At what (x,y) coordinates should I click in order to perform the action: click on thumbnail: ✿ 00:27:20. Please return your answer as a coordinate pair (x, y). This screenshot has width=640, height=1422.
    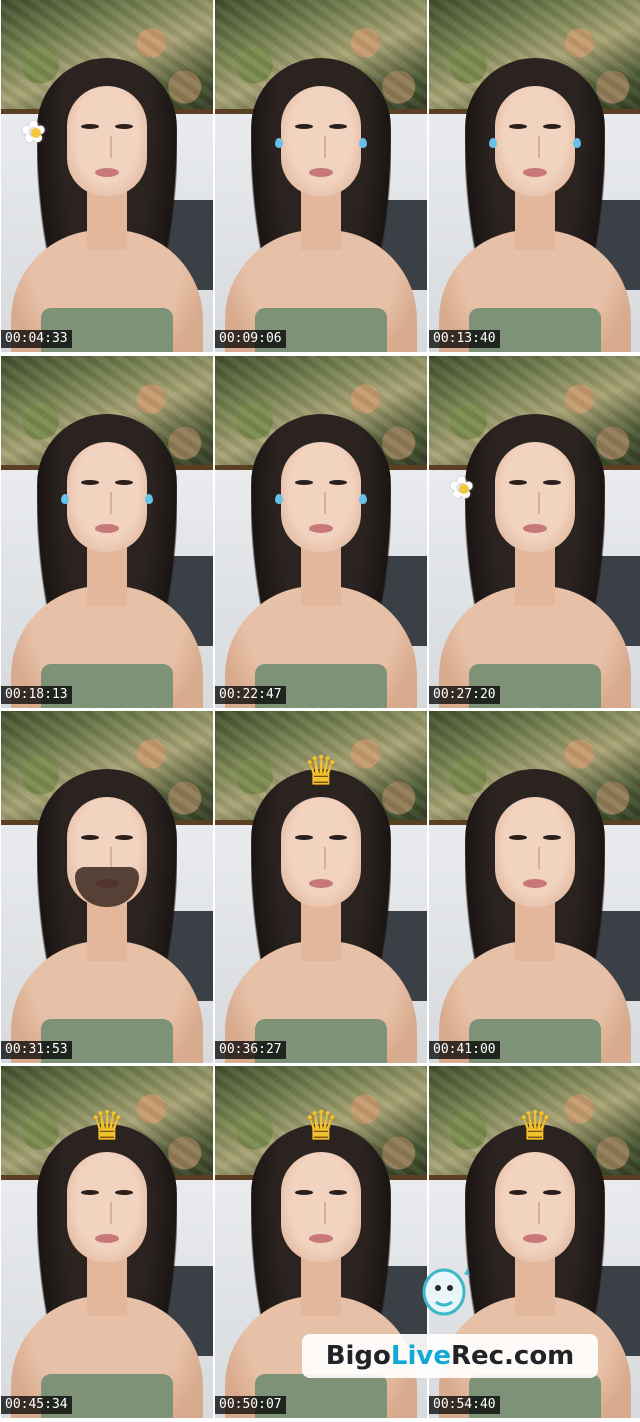
    Looking at the image, I should click on (534, 532).